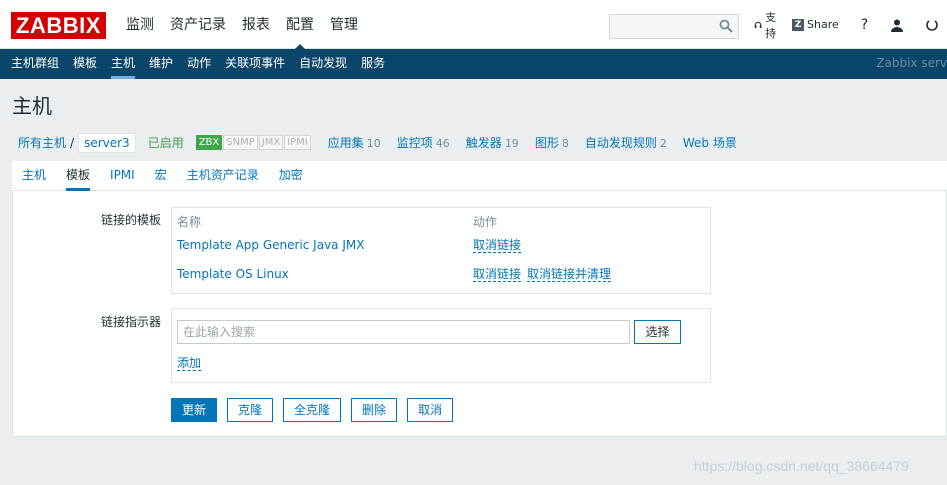 The image size is (947, 485). What do you see at coordinates (194, 410) in the screenshot?
I see `update-button: 更新` at bounding box center [194, 410].